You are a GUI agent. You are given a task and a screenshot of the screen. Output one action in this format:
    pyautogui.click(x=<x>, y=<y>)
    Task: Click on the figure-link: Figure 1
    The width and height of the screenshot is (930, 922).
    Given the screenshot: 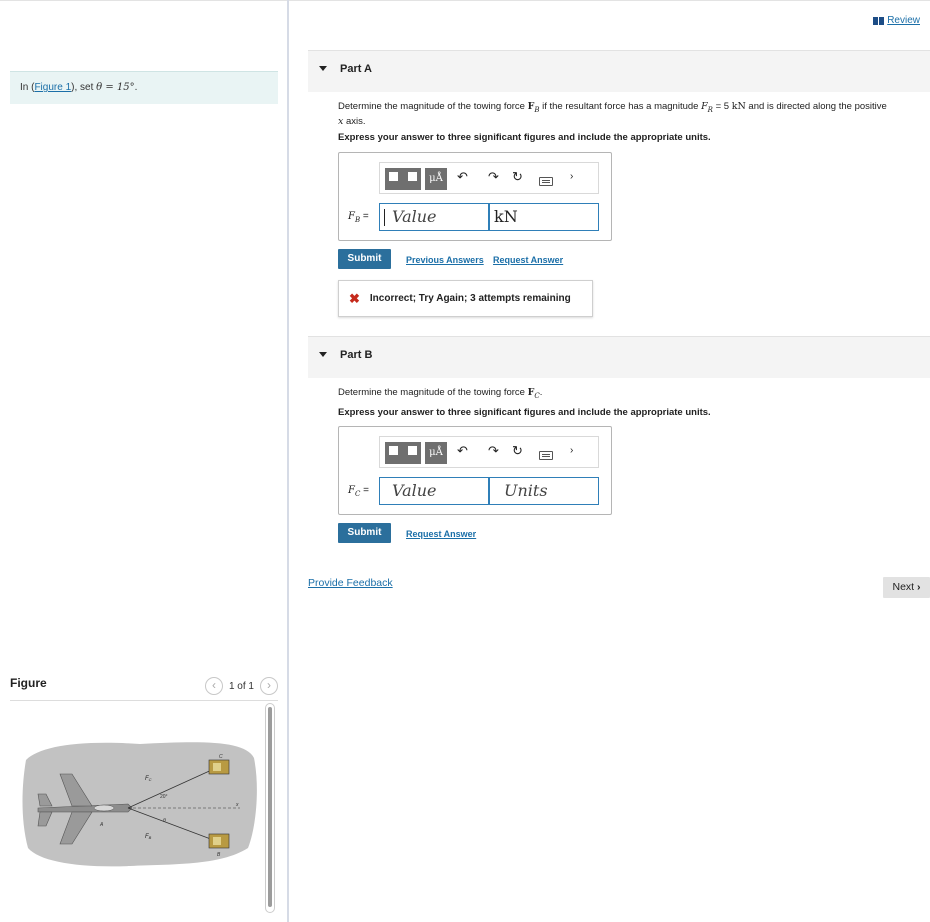 What is the action you would take?
    pyautogui.click(x=52, y=87)
    